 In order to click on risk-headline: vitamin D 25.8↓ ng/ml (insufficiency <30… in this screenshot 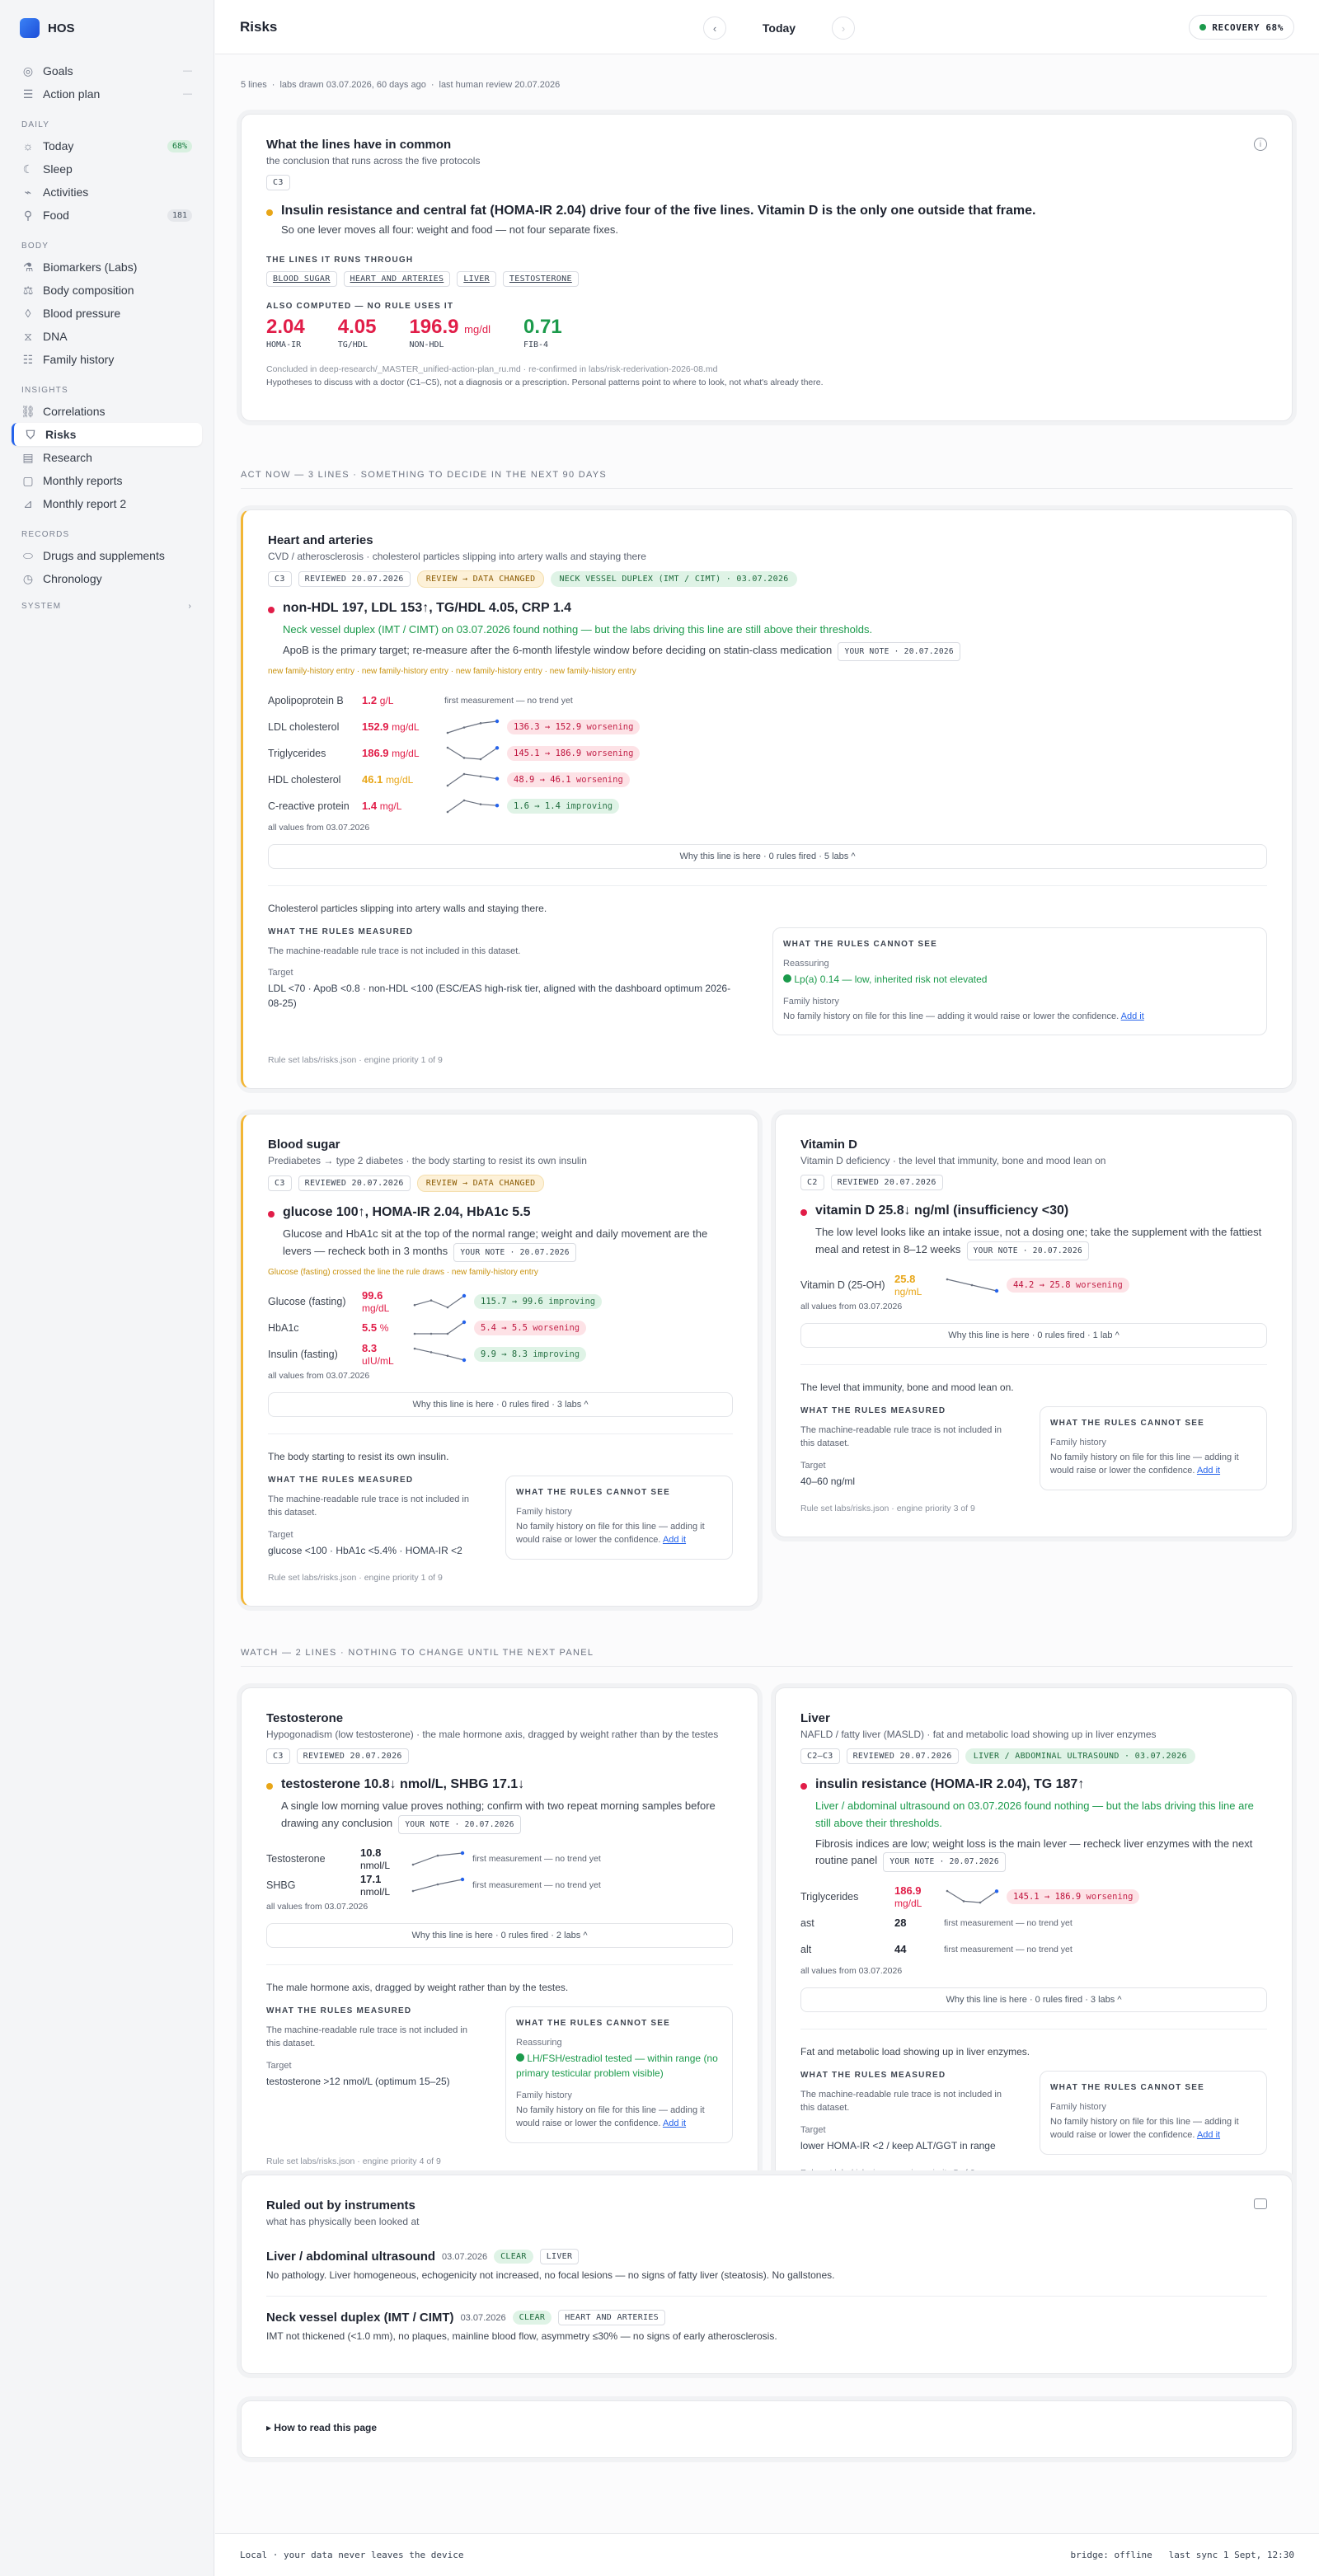, I will do `click(942, 1211)`.